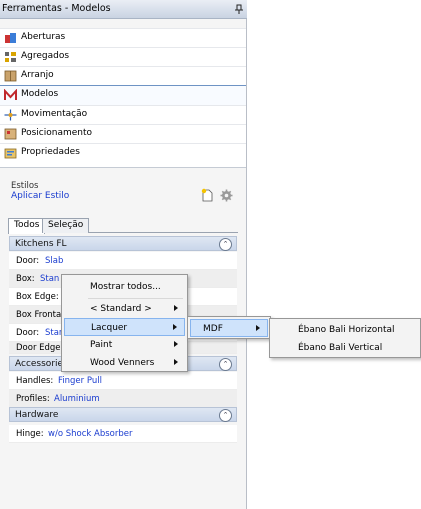  Describe the element at coordinates (123, 243) in the screenshot. I see `group-header-kitchens: Kitchens FL ⌃` at that location.